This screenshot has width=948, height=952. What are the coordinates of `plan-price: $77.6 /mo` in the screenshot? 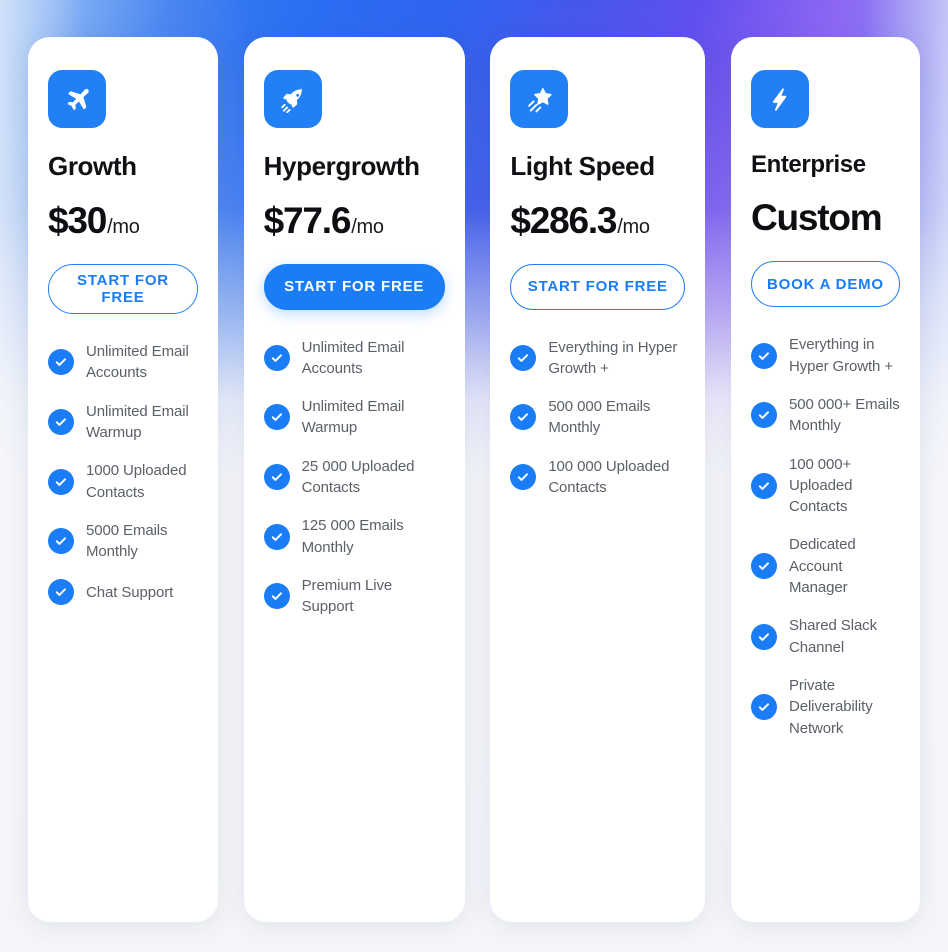 It's located at (354, 220).